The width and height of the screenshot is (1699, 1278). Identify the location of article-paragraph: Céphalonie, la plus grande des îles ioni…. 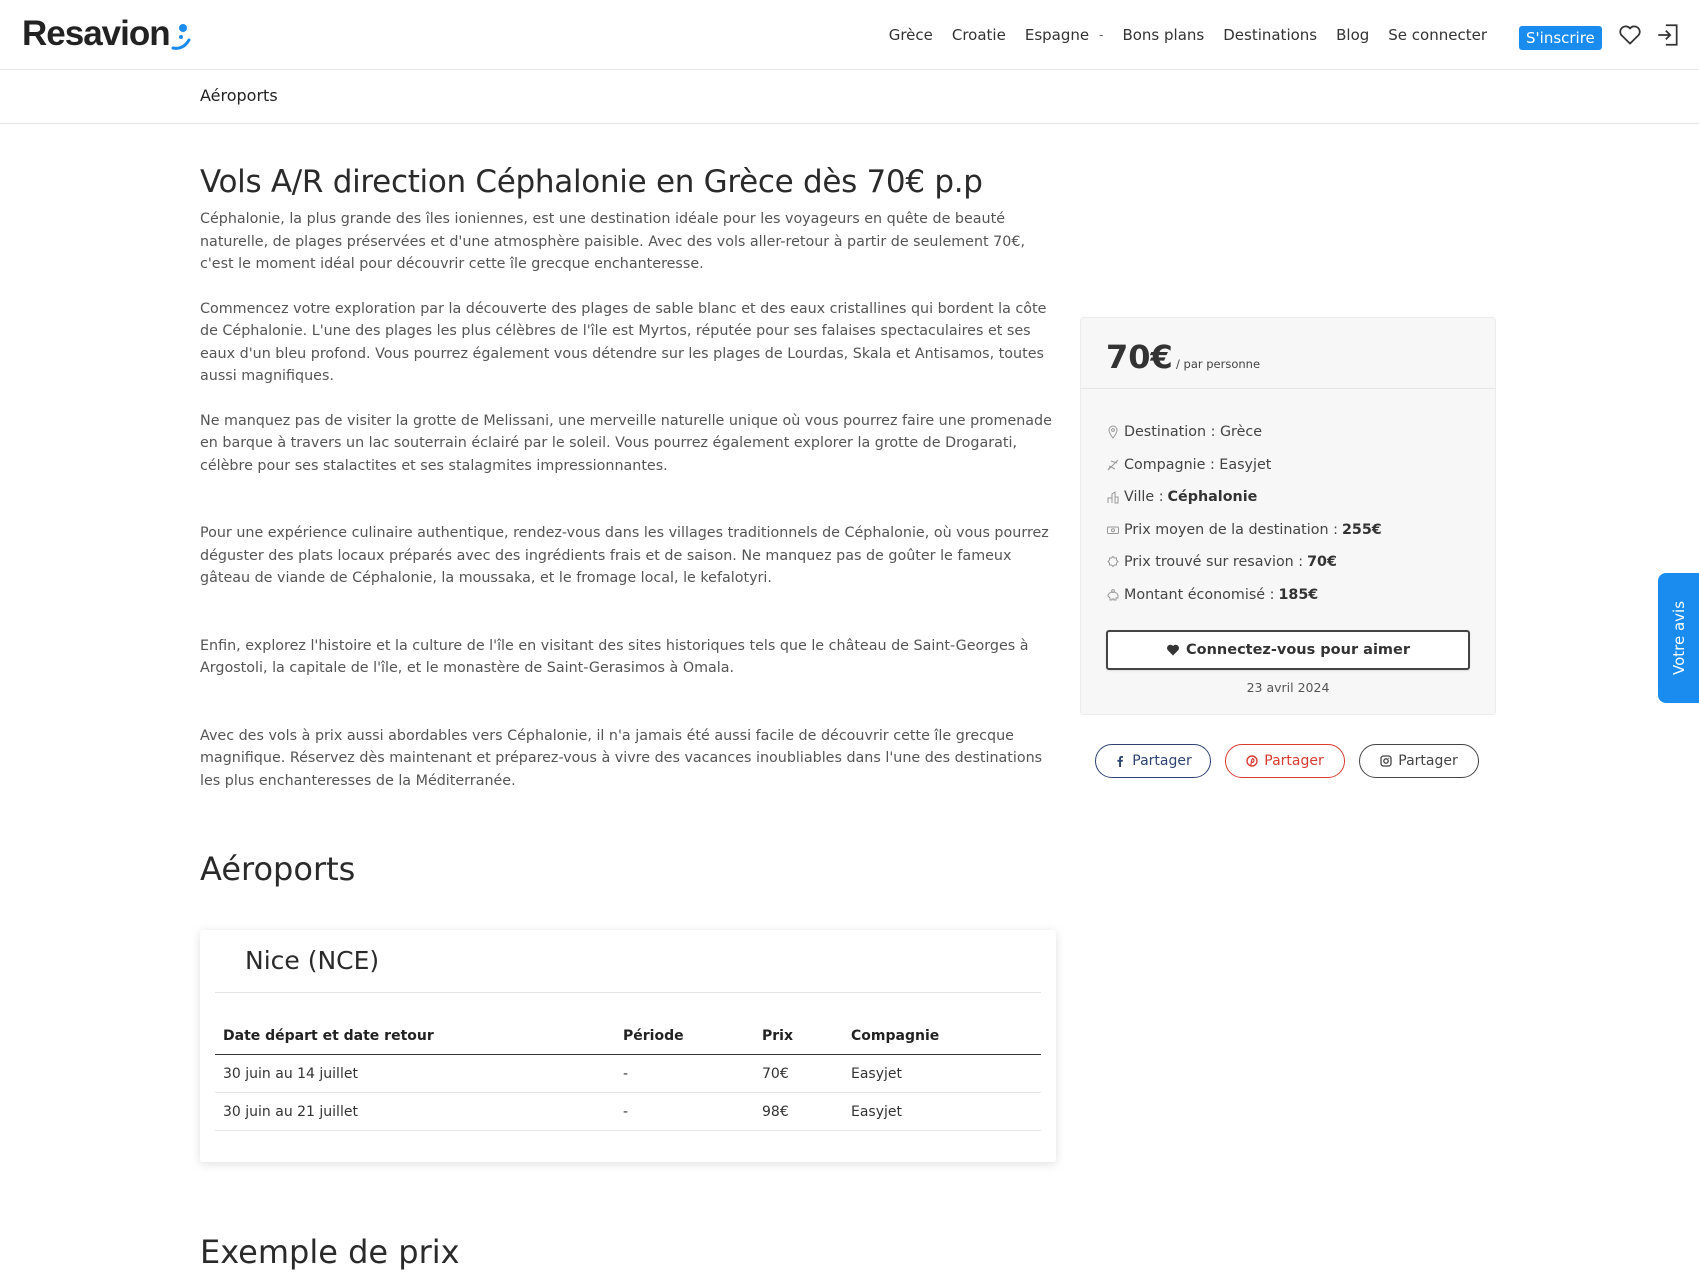
(613, 241).